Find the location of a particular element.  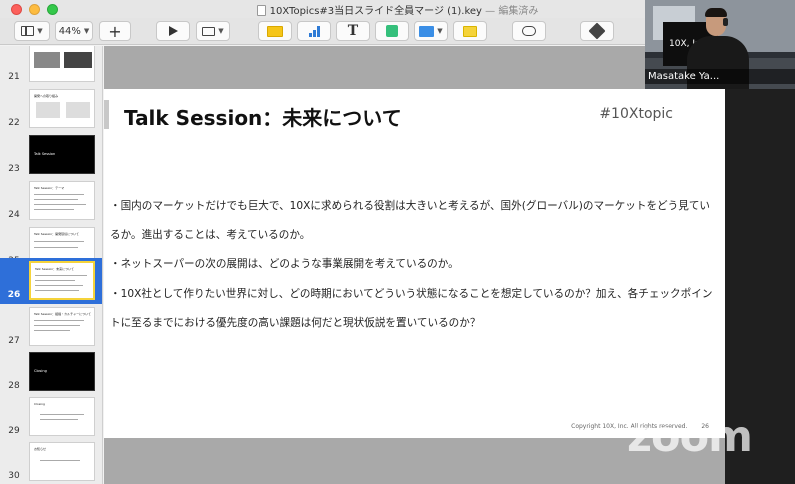

keynote-document-icon is located at coordinates (261, 10).